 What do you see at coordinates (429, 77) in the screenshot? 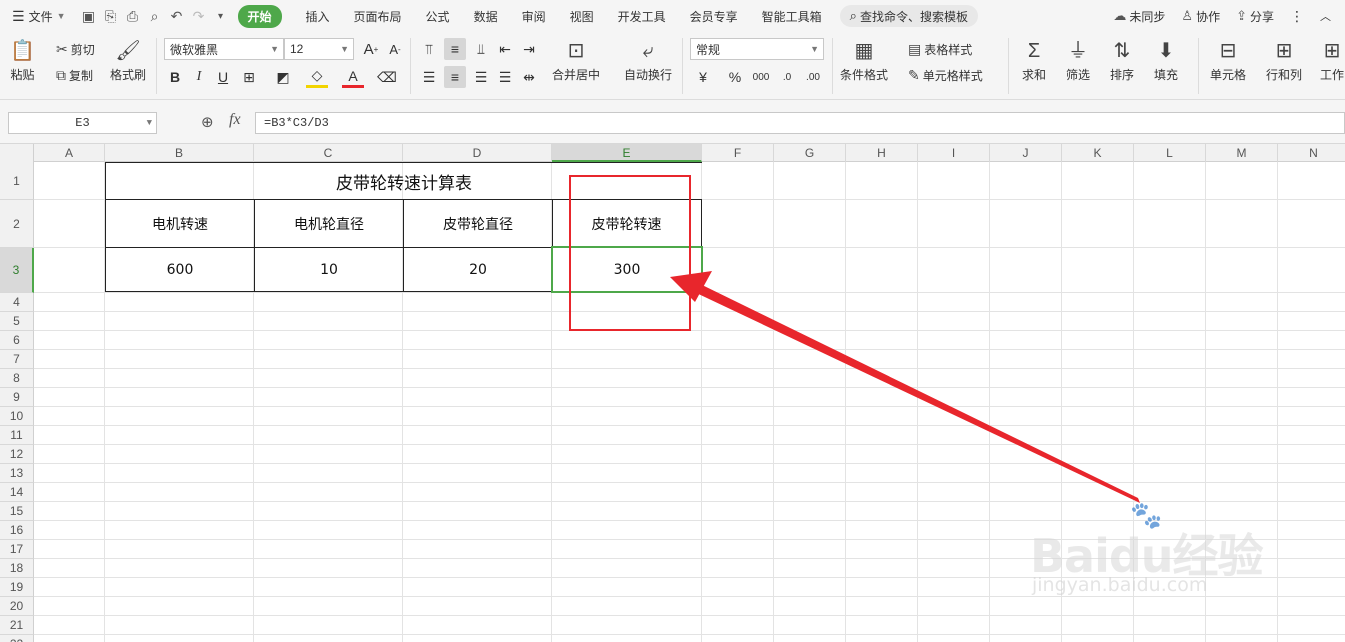
I see `align-left-icon: ☰` at bounding box center [429, 77].